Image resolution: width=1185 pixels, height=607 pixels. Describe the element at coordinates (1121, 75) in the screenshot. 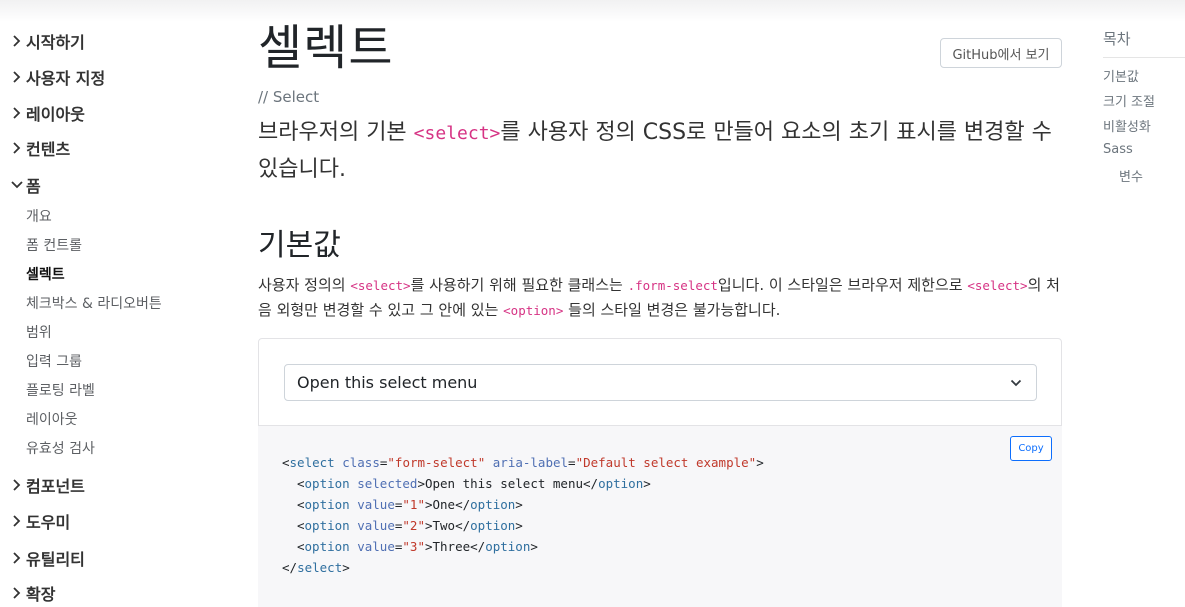

I see `toc-item-default: 기본값` at that location.